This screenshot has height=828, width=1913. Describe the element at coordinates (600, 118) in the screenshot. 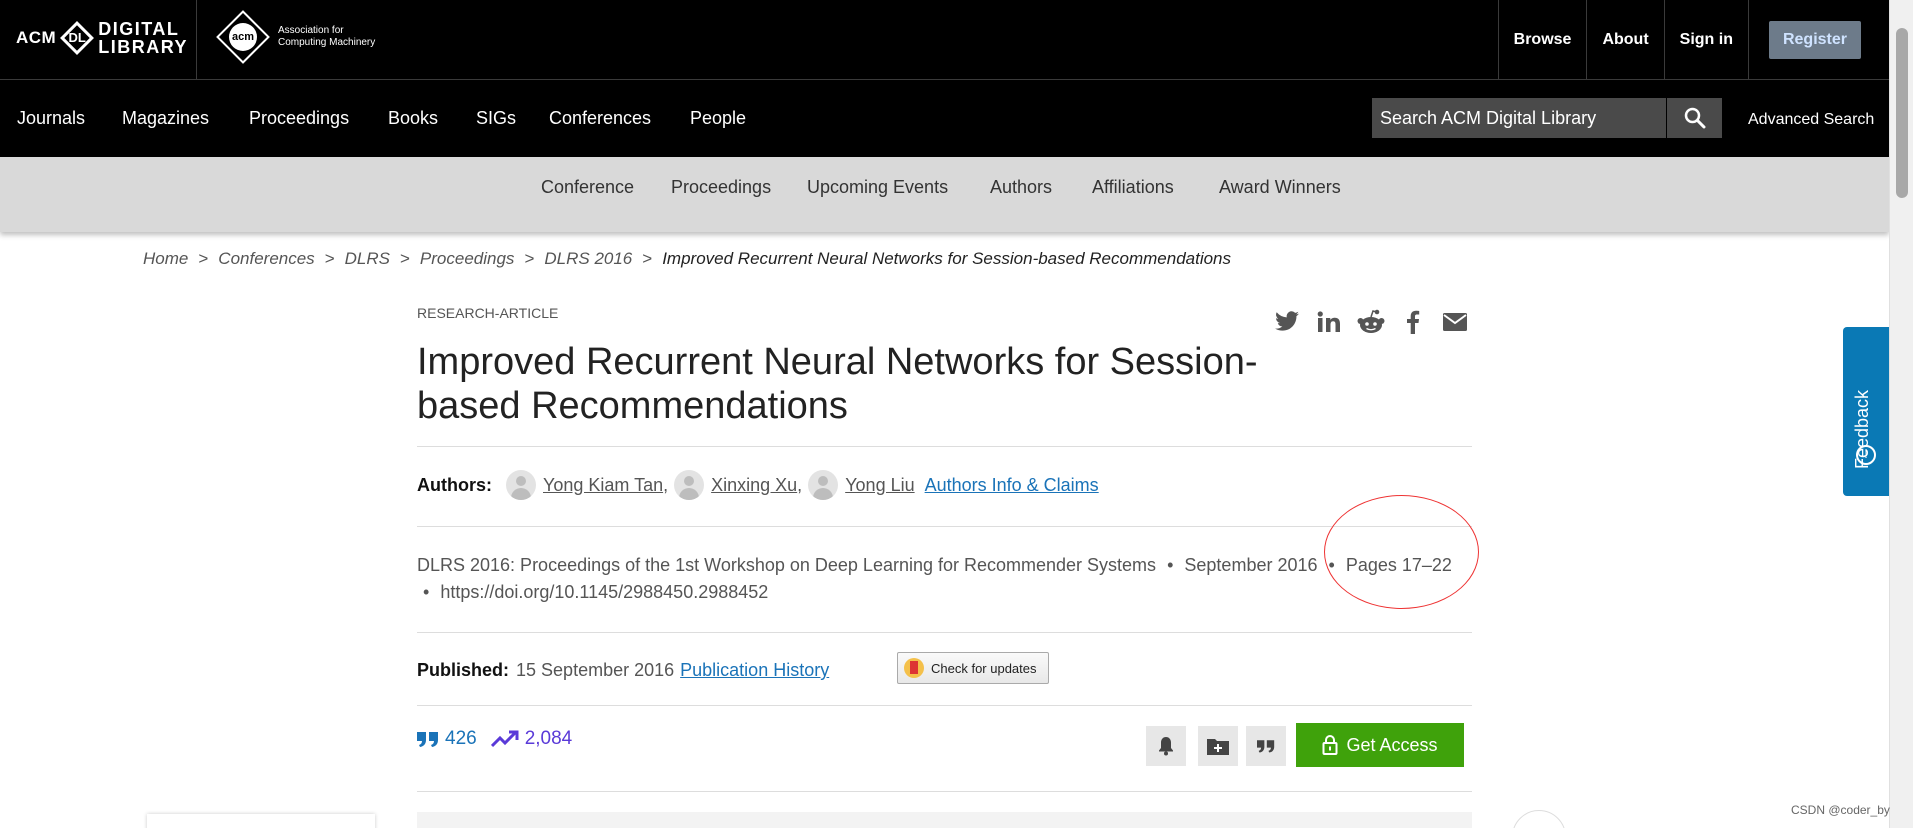

I see `nav-conferences: Conferences` at that location.